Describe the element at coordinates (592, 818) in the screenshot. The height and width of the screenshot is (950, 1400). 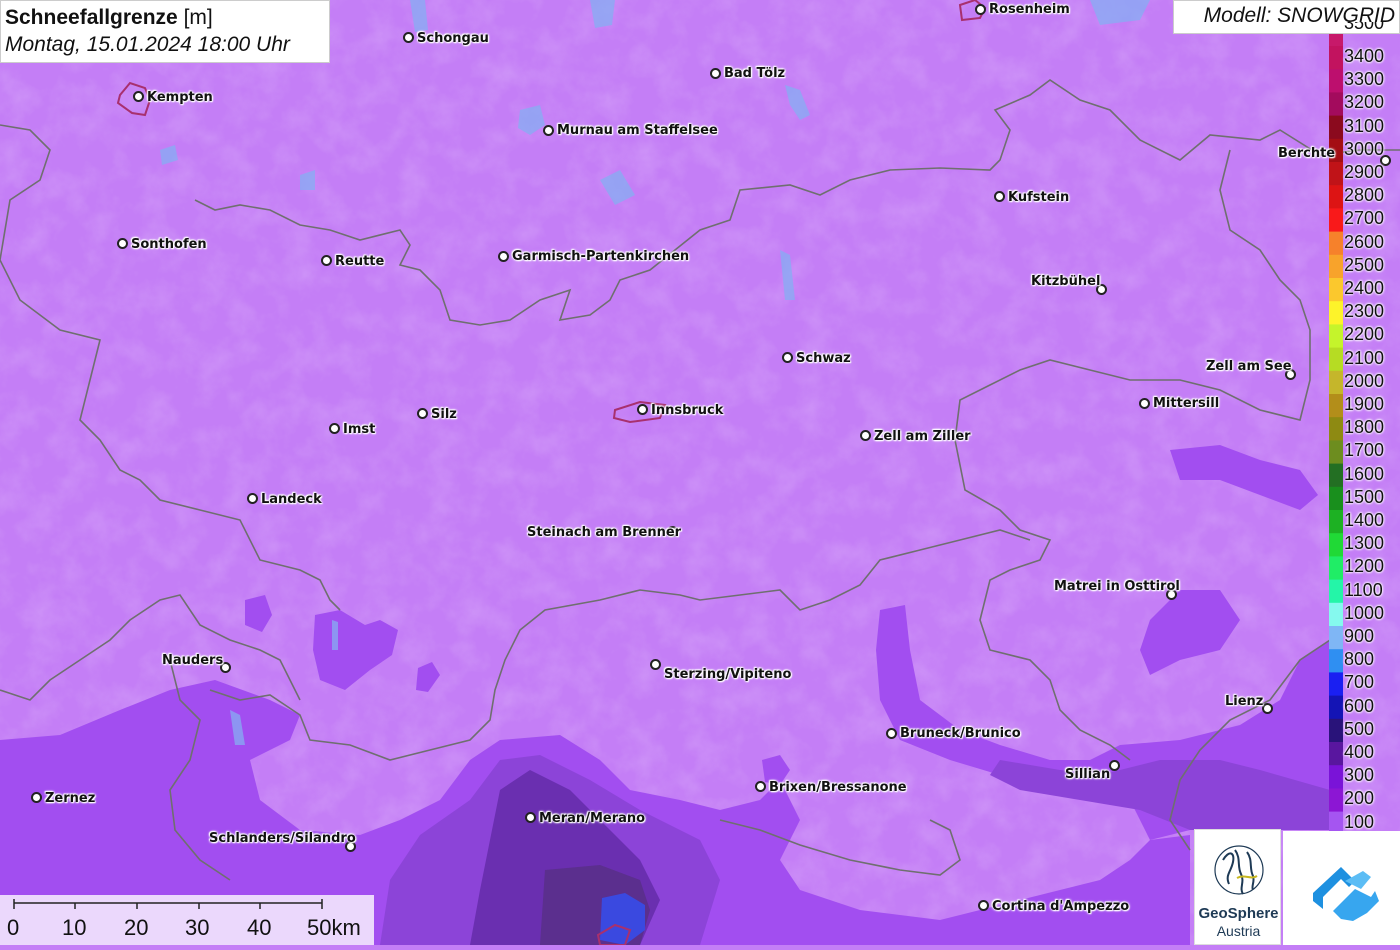
I see `city-label: Meran/Merano` at that location.